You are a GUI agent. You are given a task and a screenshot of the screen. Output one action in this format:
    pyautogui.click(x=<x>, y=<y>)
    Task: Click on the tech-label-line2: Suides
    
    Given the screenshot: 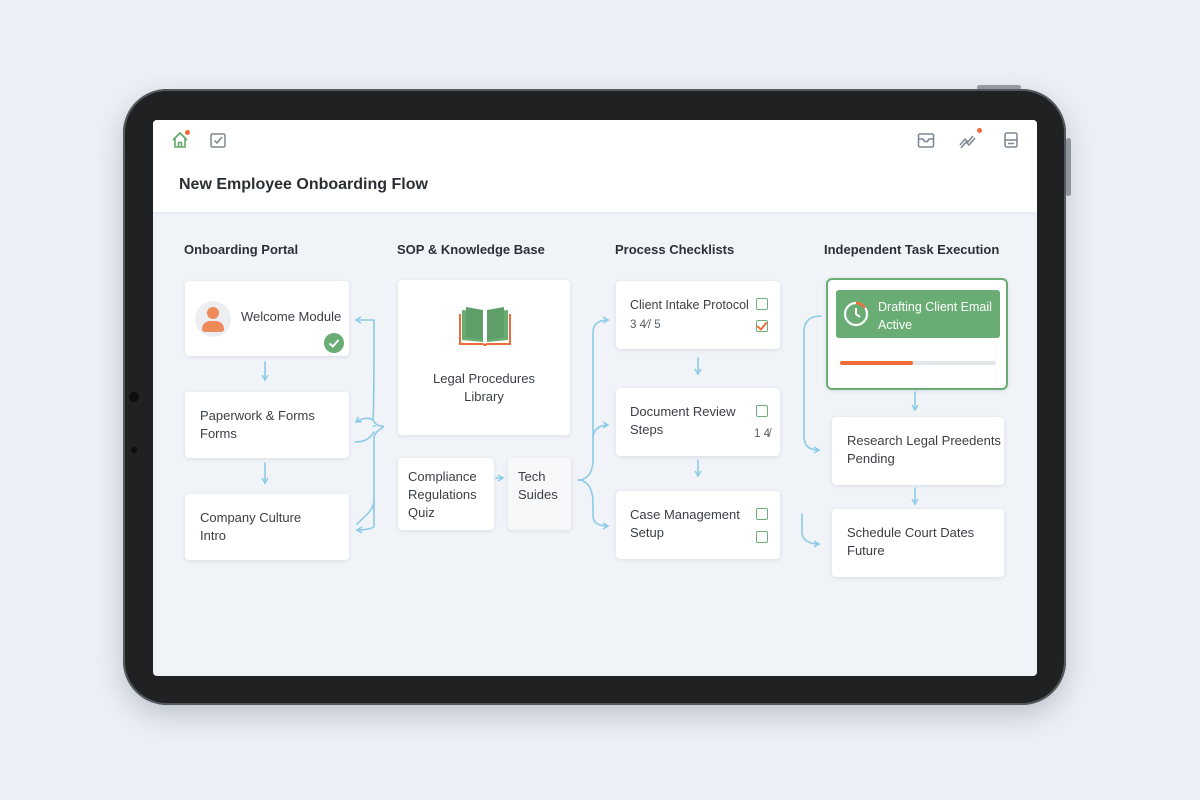 What is the action you would take?
    pyautogui.click(x=538, y=494)
    